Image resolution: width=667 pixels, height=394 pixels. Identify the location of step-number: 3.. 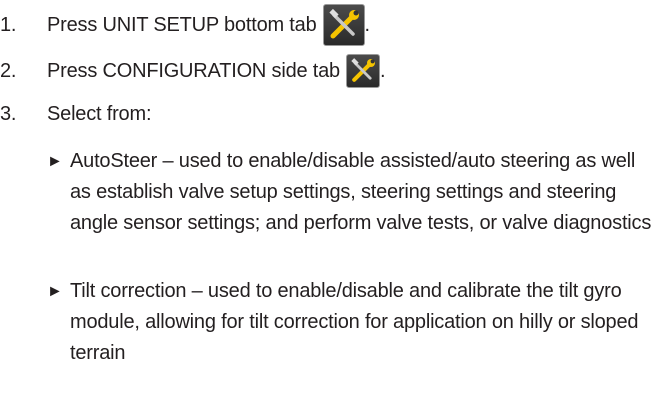
(8, 113).